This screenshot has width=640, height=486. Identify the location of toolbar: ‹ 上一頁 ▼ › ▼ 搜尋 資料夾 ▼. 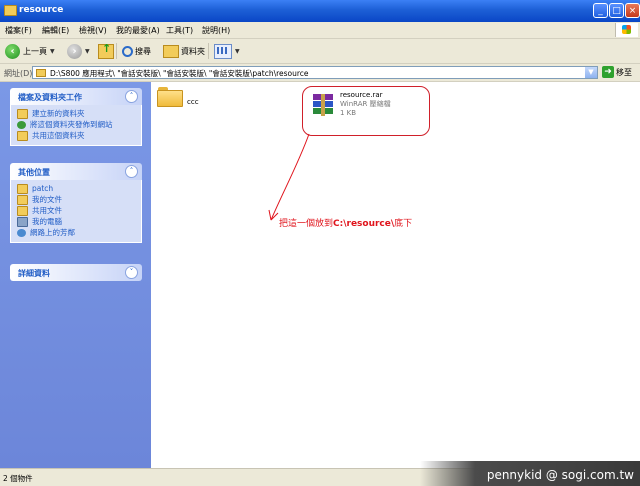
(320, 51).